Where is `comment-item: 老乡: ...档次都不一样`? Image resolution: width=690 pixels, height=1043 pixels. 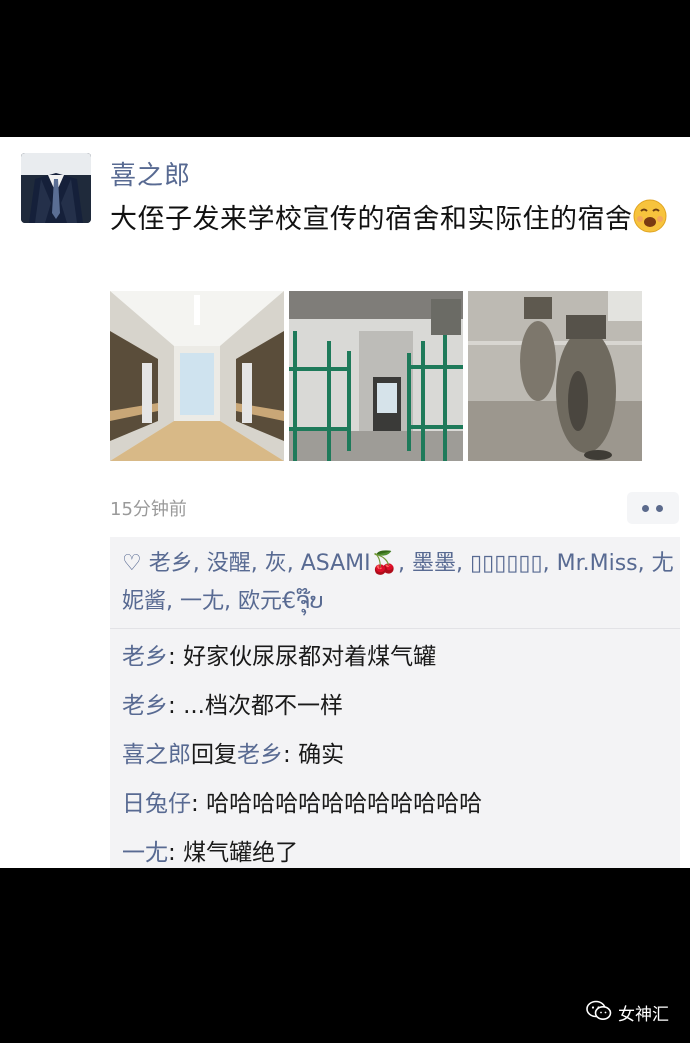 comment-item: 老乡: ...档次都不一样 is located at coordinates (232, 703).